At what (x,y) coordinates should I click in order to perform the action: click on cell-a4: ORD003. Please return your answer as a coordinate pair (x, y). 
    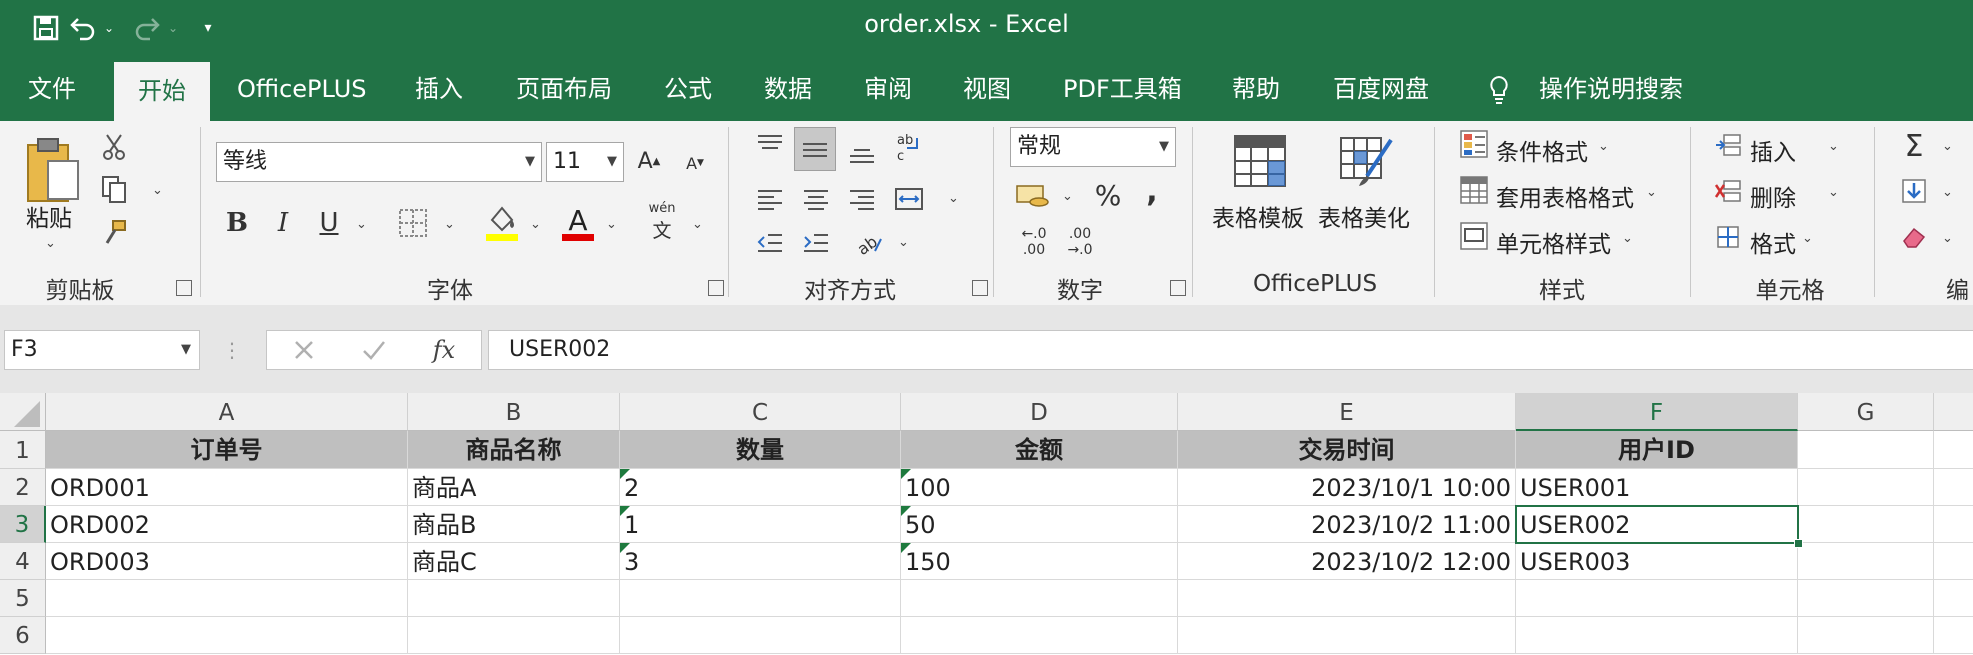
    Looking at the image, I should click on (227, 561).